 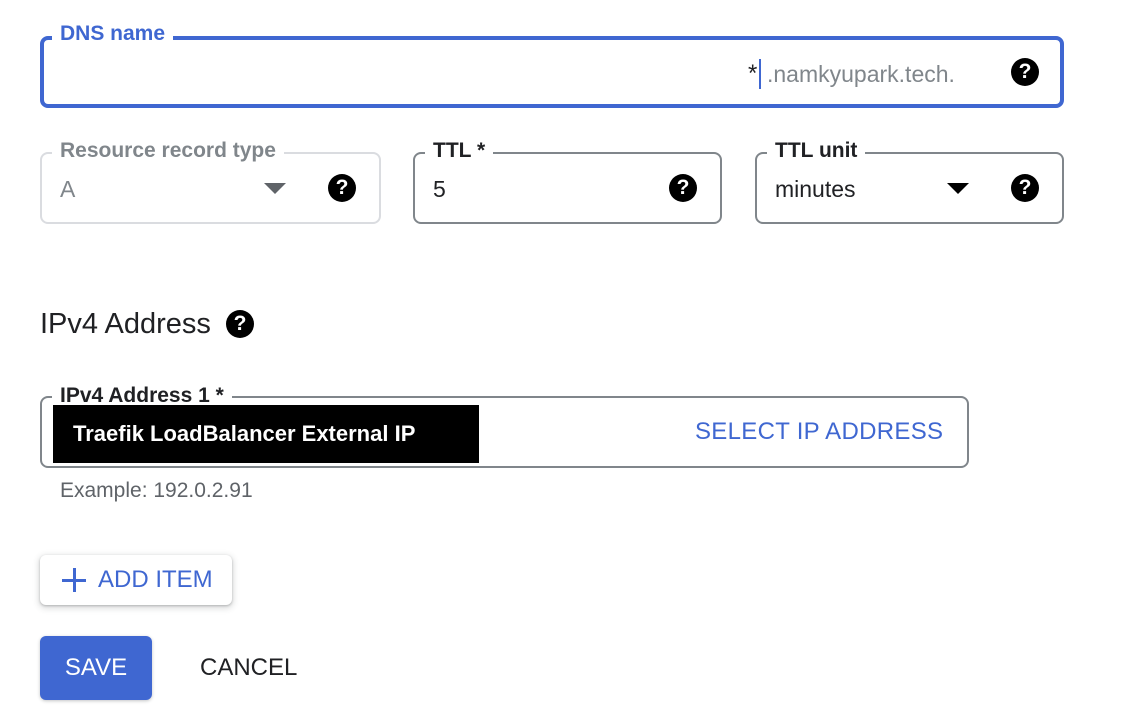 What do you see at coordinates (552, 64) in the screenshot?
I see `dns-name-field: DNS name * .namkyupark.tech. ?` at bounding box center [552, 64].